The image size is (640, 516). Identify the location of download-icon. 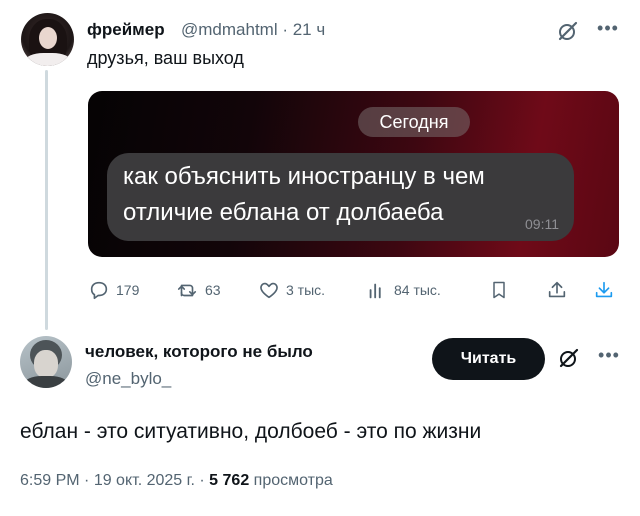
(604, 289).